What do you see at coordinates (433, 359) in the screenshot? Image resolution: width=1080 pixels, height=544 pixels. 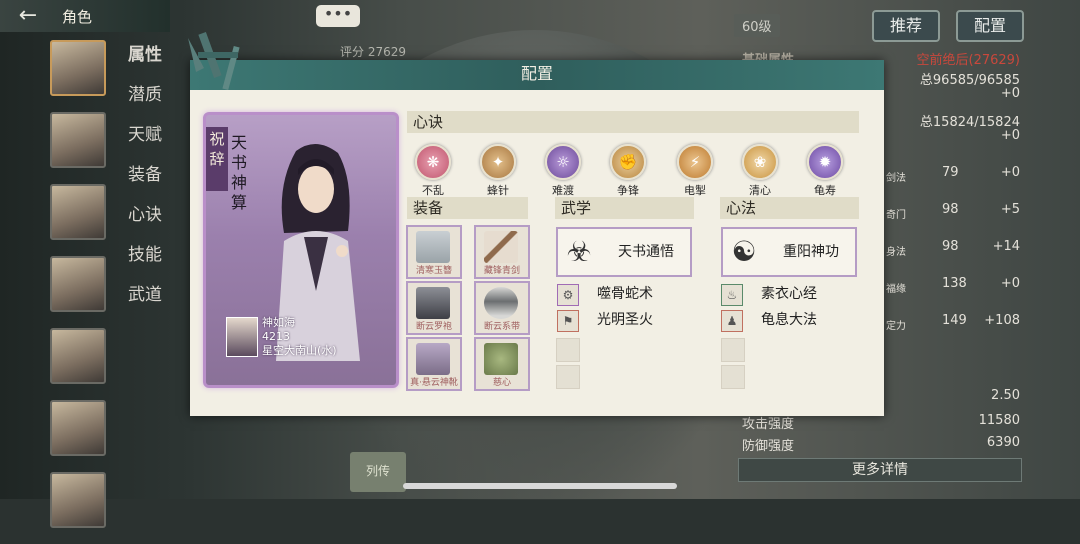 I see `boots-icon` at bounding box center [433, 359].